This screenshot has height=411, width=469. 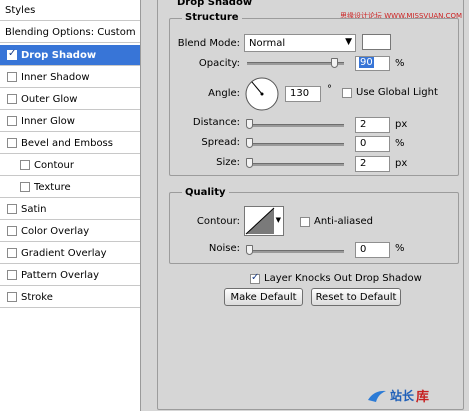 What do you see at coordinates (295, 125) in the screenshot?
I see `distance-slider-track` at bounding box center [295, 125].